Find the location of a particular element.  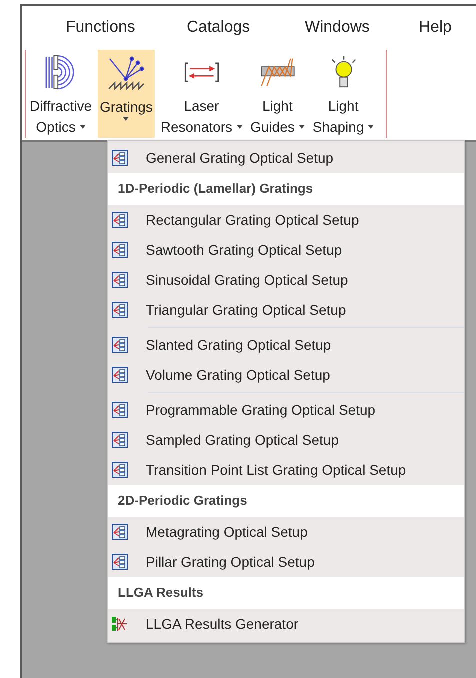

ribbon-button: Light Guides is located at coordinates (277, 94).